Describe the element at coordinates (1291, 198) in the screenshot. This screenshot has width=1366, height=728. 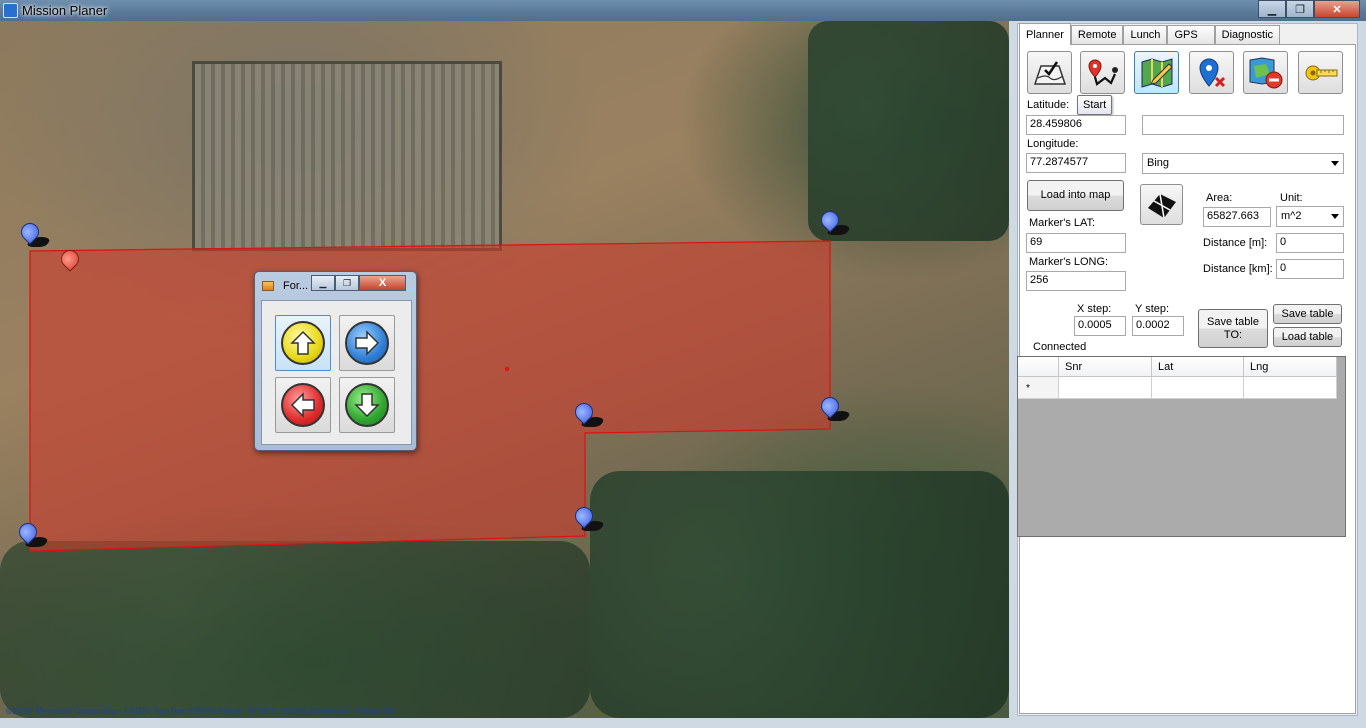
I see `unit-label: Unit:` at that location.